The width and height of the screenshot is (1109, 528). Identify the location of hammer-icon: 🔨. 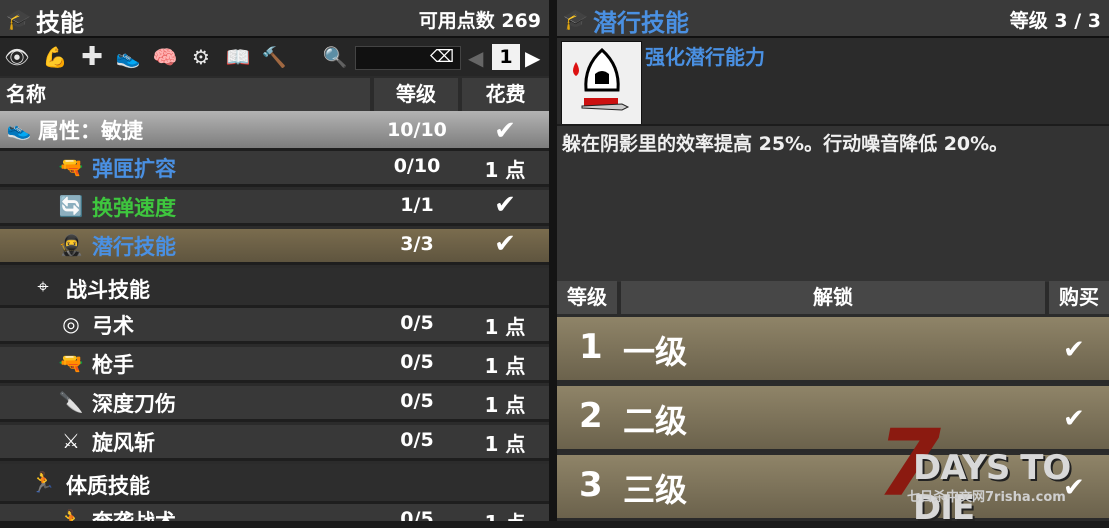
(274, 57).